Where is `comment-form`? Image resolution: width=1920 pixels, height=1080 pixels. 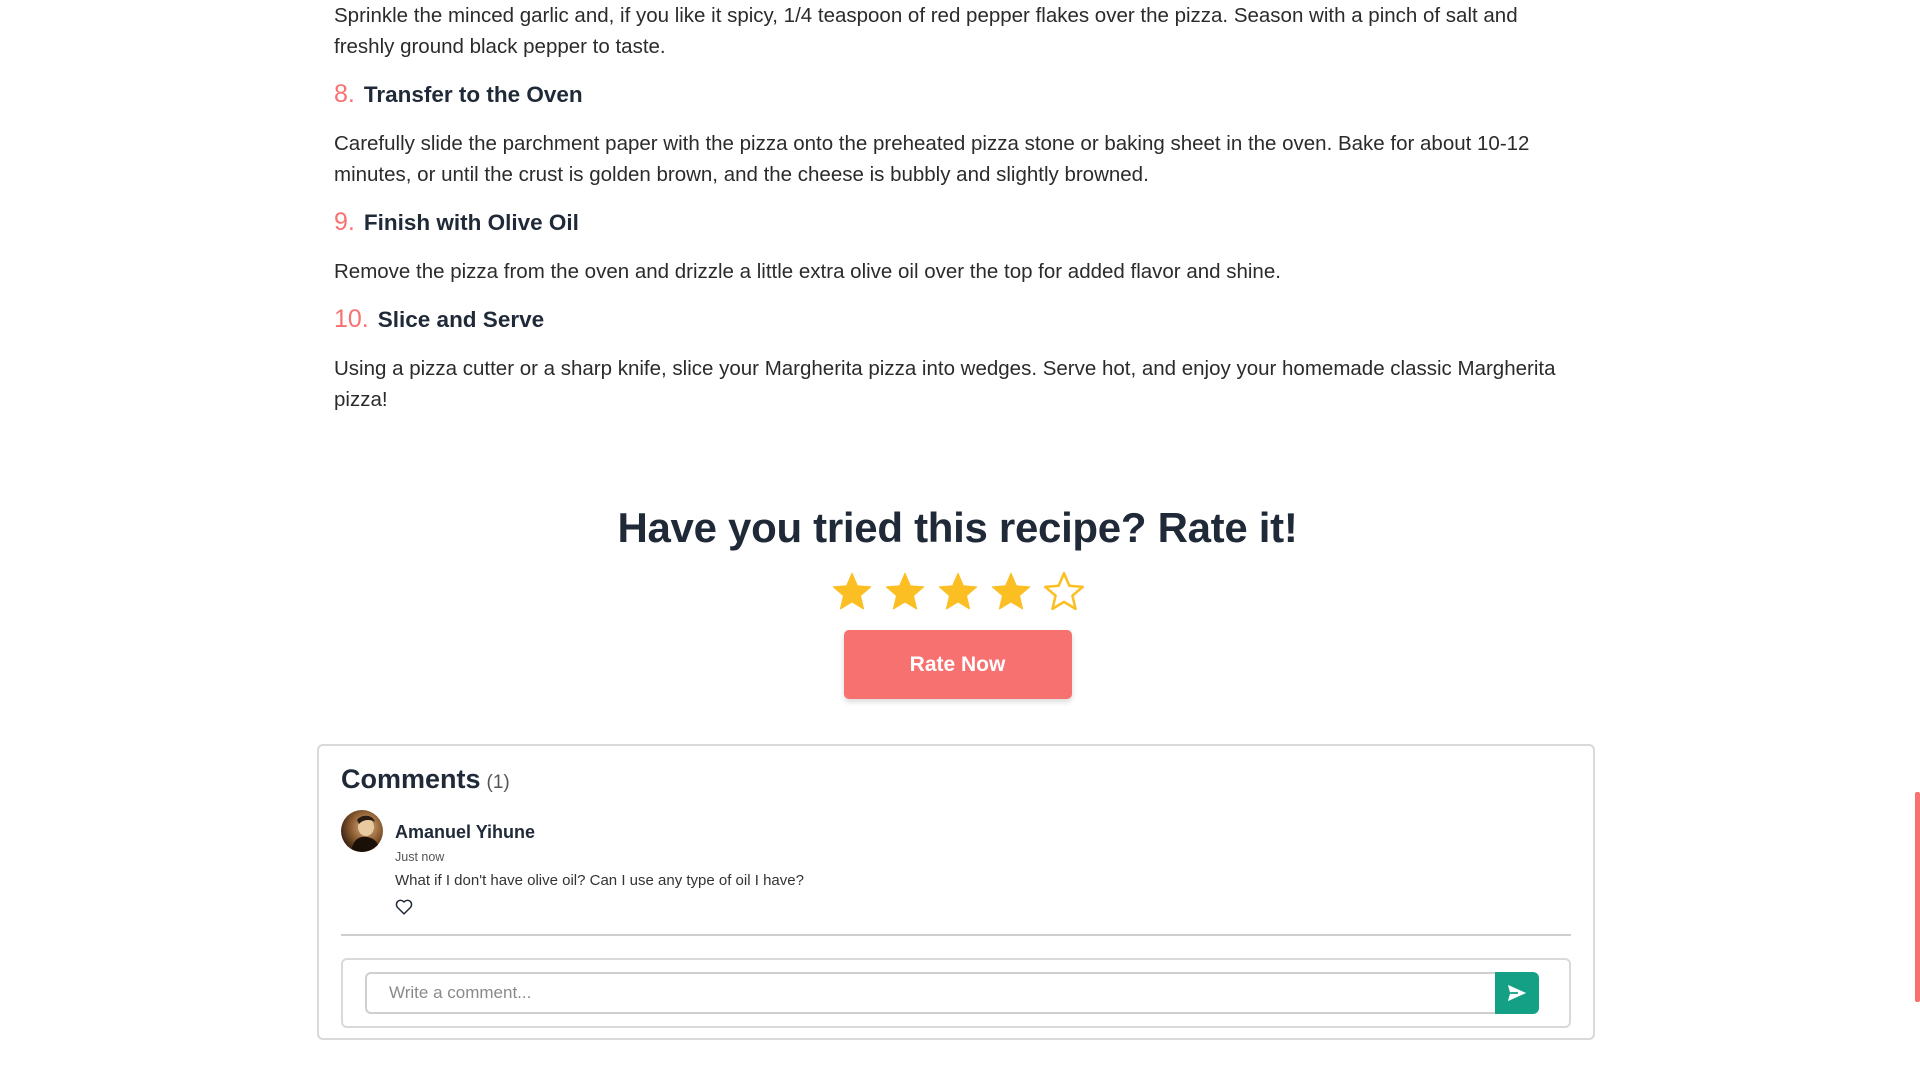 comment-form is located at coordinates (956, 993).